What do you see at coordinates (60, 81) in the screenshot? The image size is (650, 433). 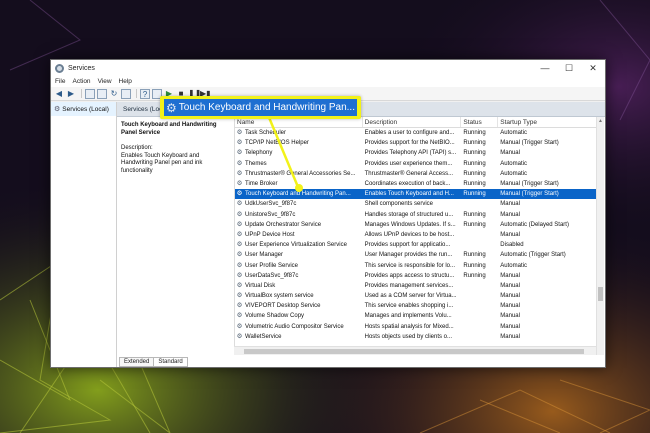 I see `menu-file: File` at bounding box center [60, 81].